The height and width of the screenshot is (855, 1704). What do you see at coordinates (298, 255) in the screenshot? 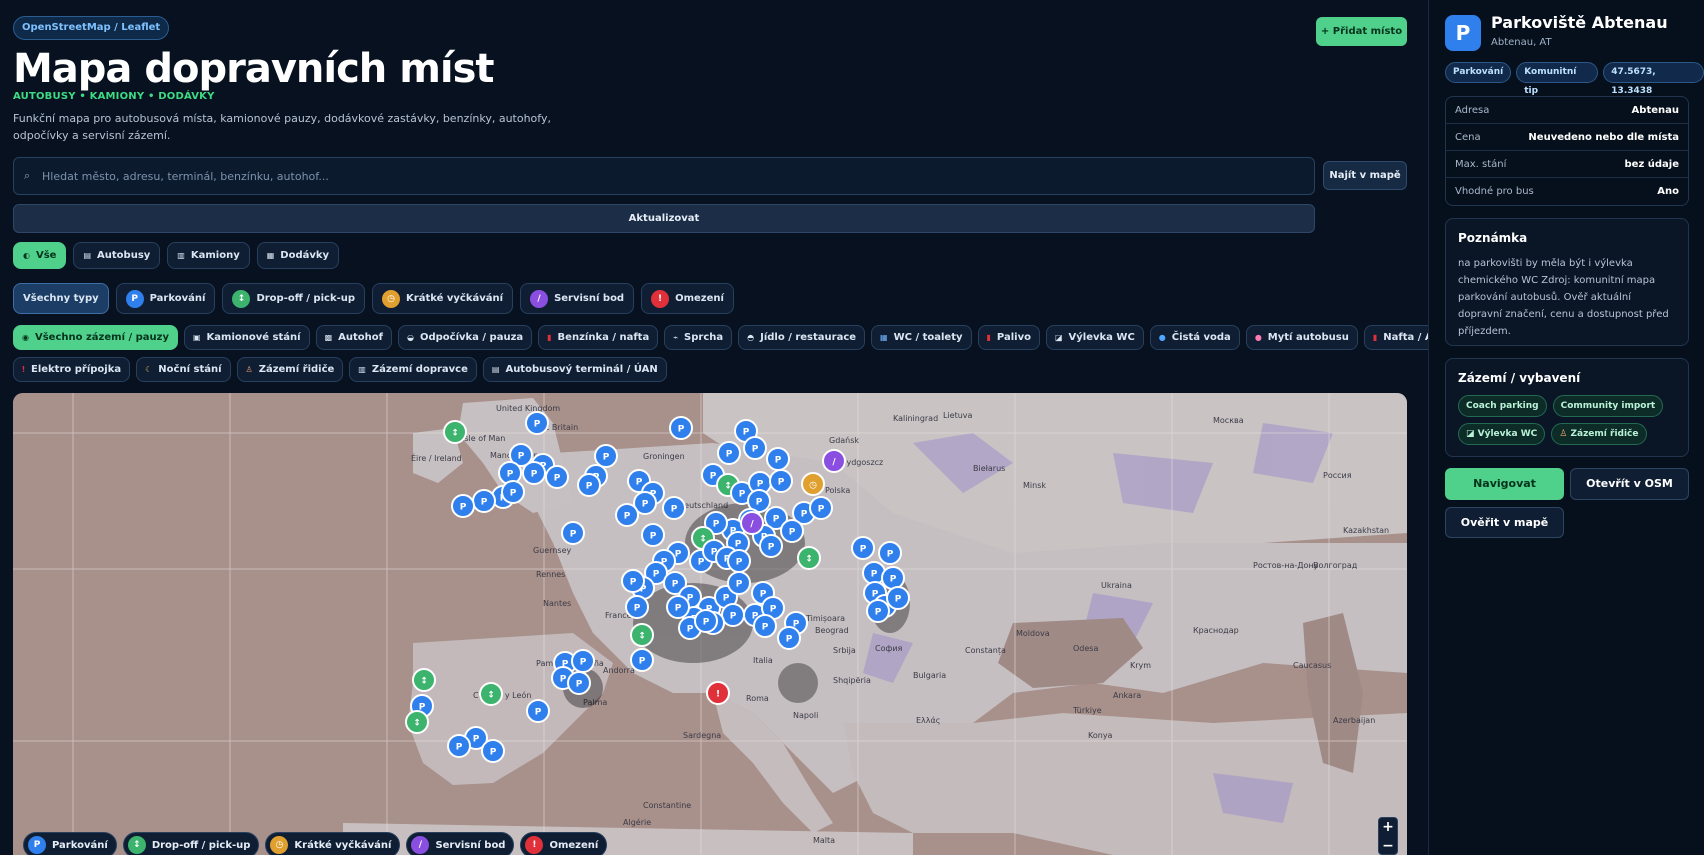
I see `filter-mode-van: ▦ Dodávky` at bounding box center [298, 255].